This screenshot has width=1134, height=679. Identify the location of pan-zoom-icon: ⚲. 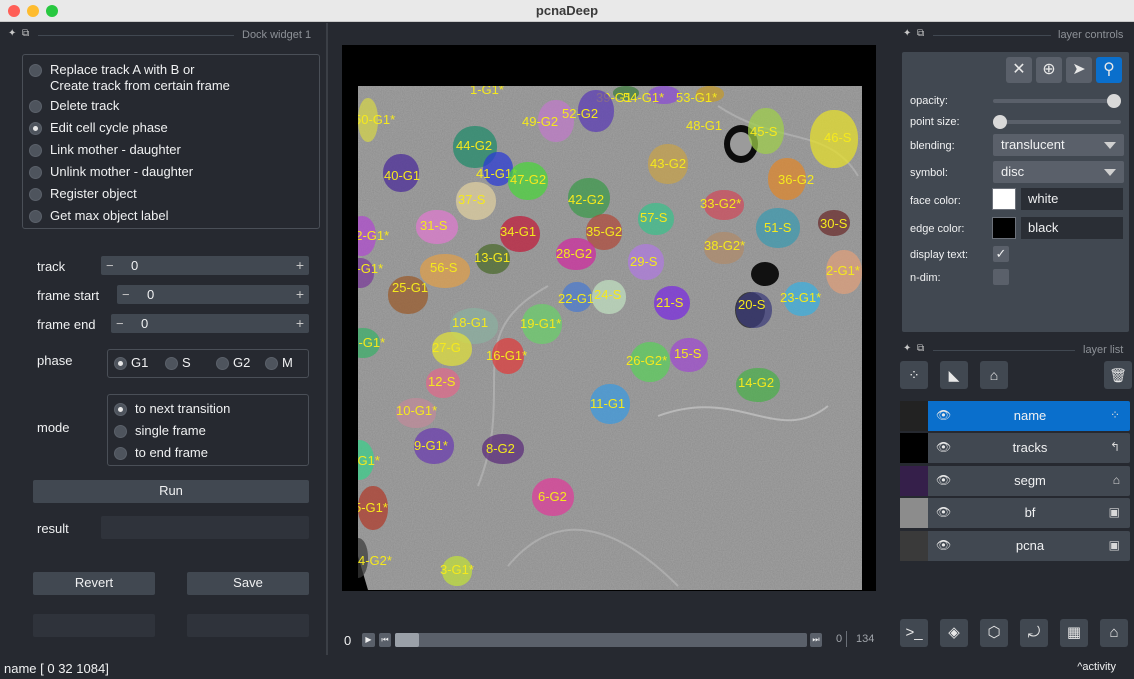
(1109, 70).